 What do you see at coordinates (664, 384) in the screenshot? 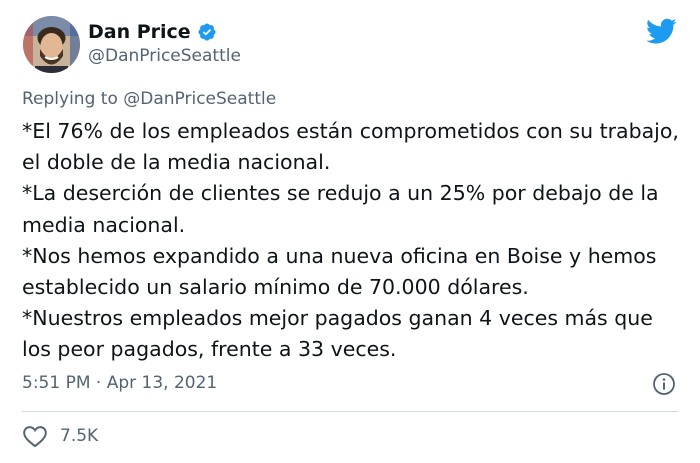
I see `info-icon` at bounding box center [664, 384].